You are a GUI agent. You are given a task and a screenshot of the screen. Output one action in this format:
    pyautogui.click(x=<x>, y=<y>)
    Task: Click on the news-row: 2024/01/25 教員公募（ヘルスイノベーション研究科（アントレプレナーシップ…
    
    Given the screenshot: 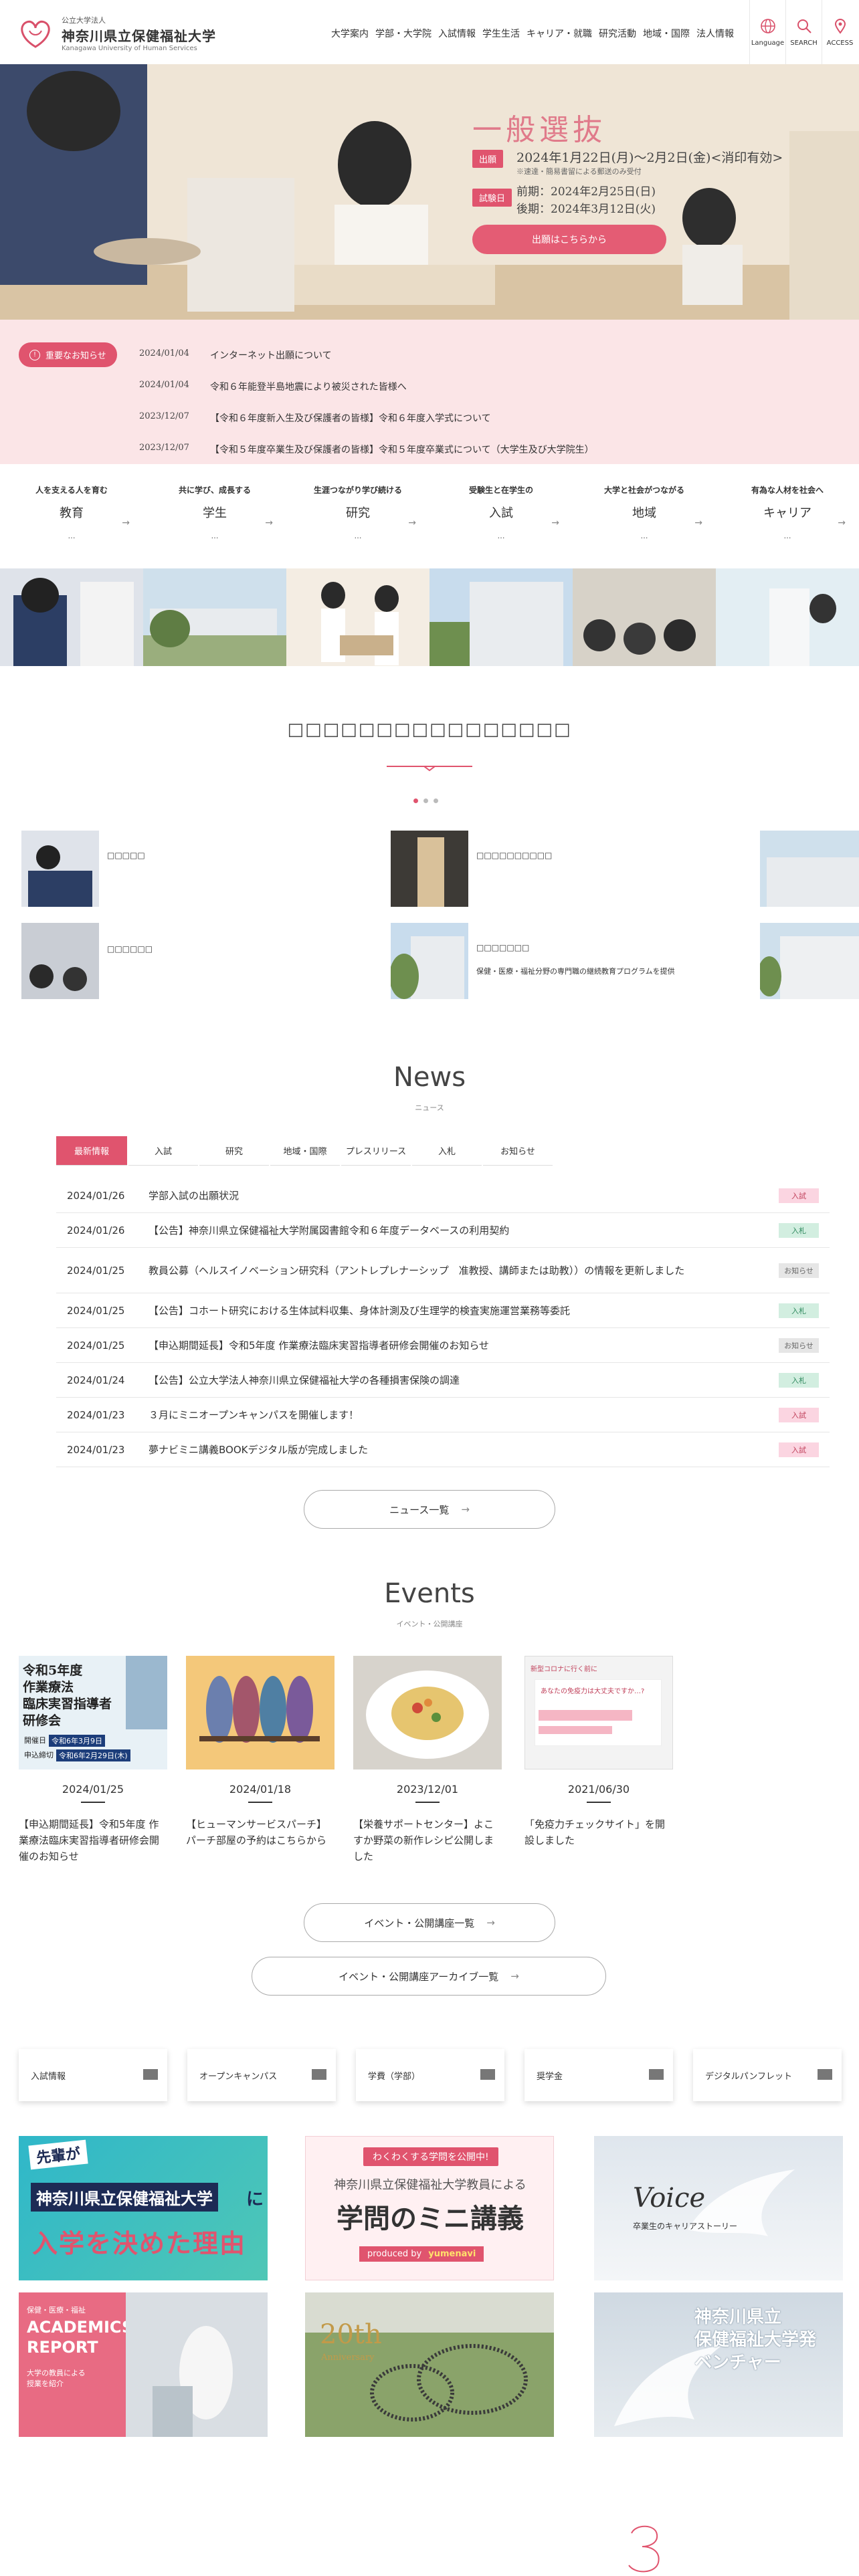 What is the action you would take?
    pyautogui.click(x=443, y=1270)
    